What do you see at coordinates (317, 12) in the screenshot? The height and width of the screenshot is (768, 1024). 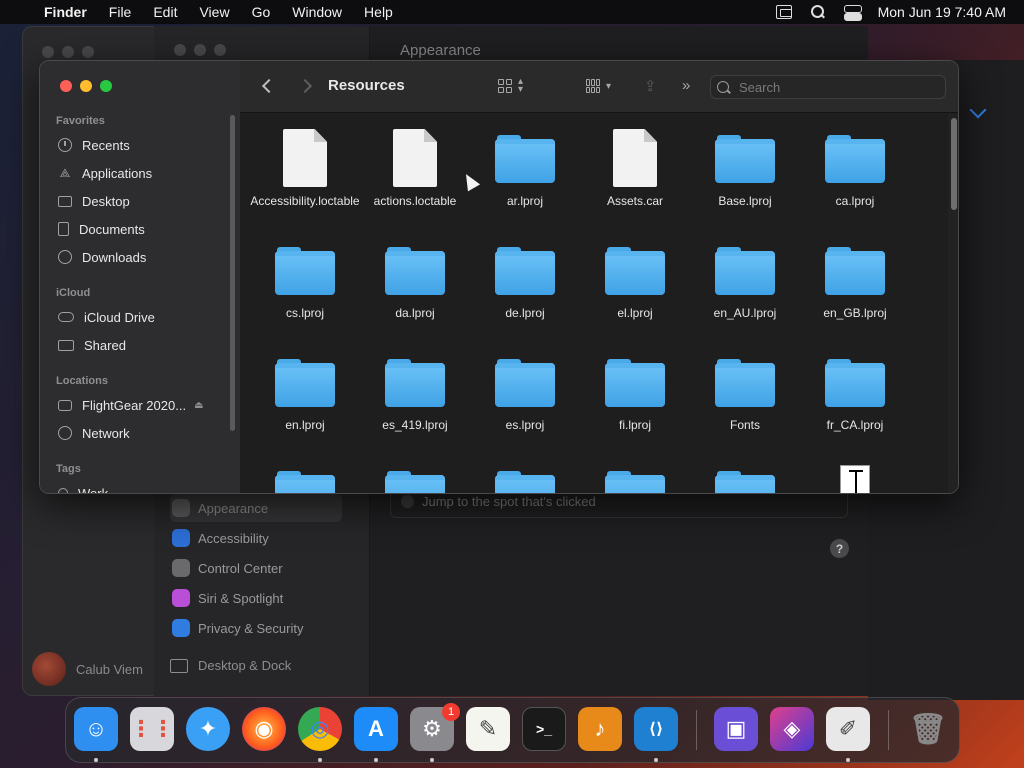 I see `menu-window: Window` at bounding box center [317, 12].